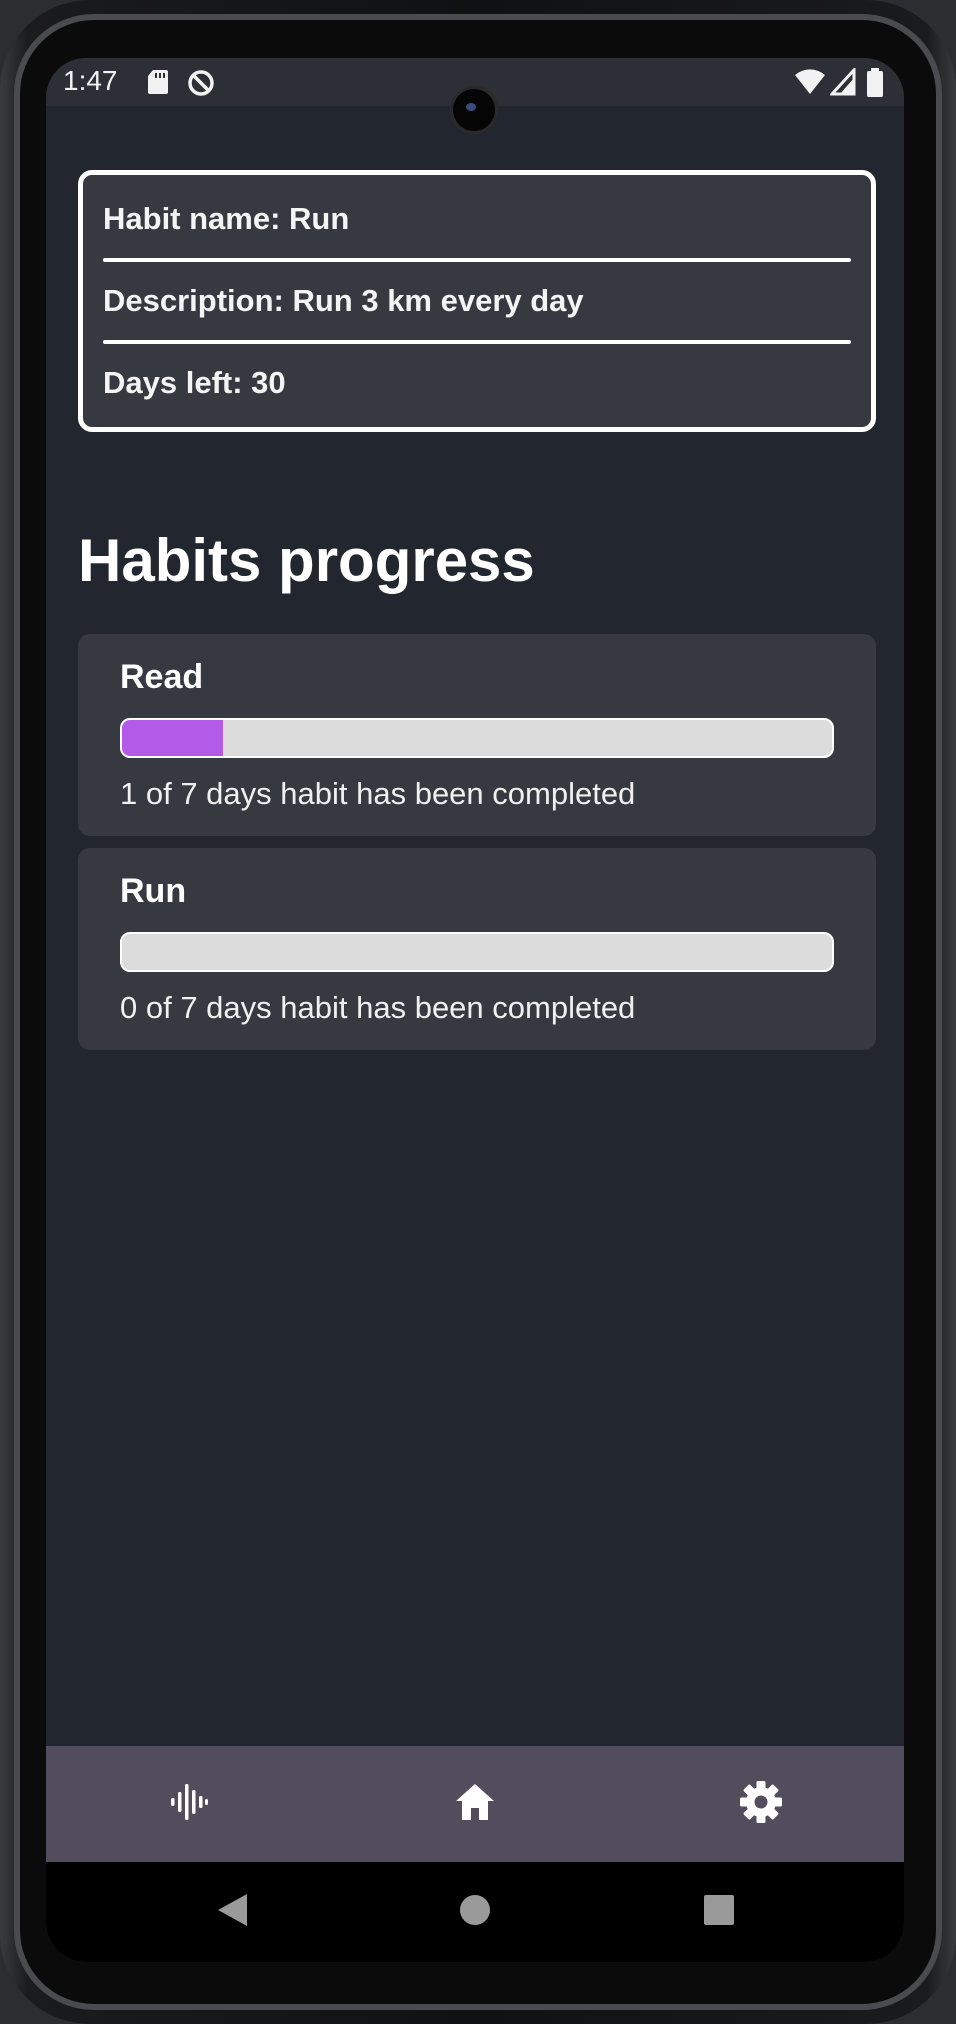  What do you see at coordinates (474, 110) in the screenshot?
I see `front-camera` at bounding box center [474, 110].